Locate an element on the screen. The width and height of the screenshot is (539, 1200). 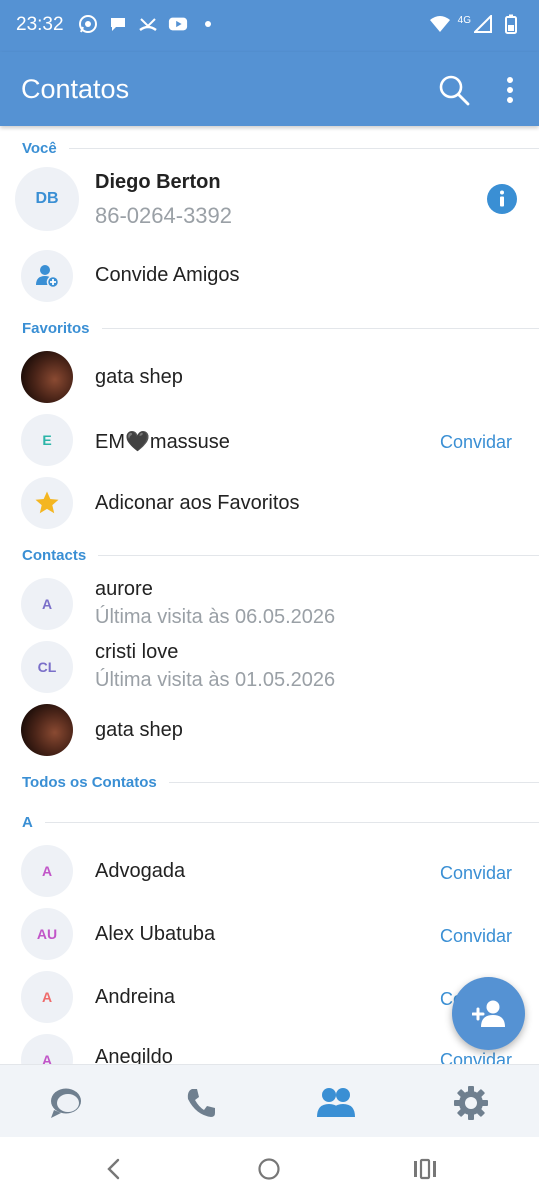
recents-button is located at coordinates (425, 1169).